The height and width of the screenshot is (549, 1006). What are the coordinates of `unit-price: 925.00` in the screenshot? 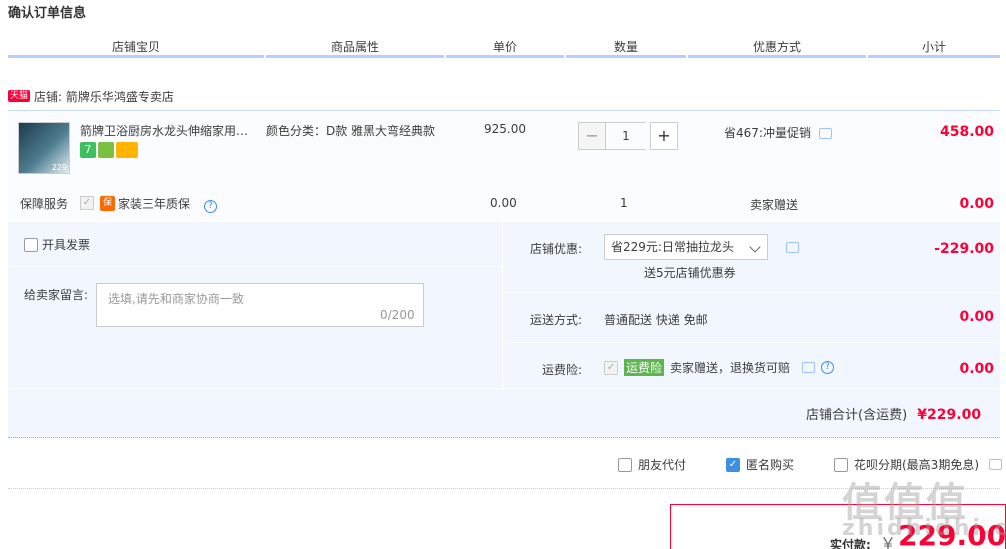 It's located at (505, 129).